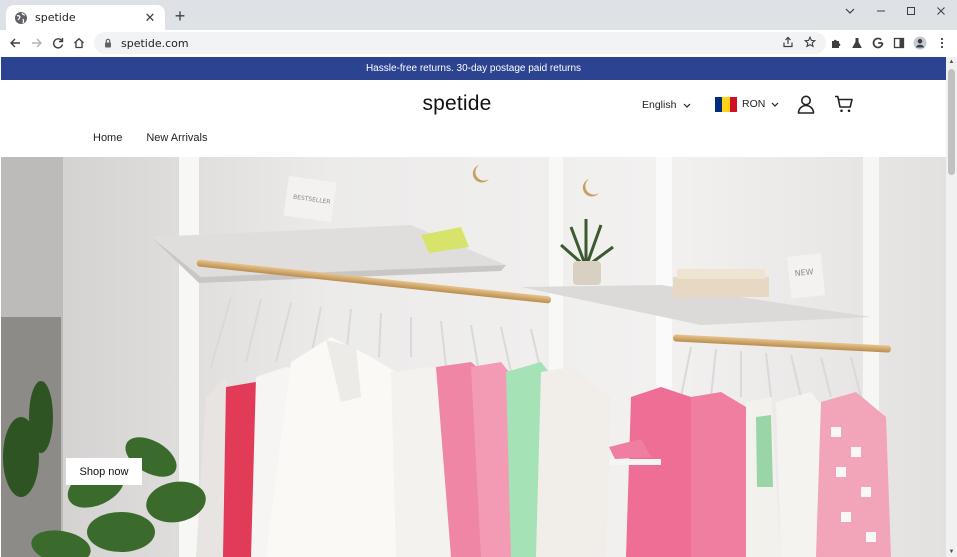  What do you see at coordinates (108, 43) in the screenshot?
I see `lock-icon` at bounding box center [108, 43].